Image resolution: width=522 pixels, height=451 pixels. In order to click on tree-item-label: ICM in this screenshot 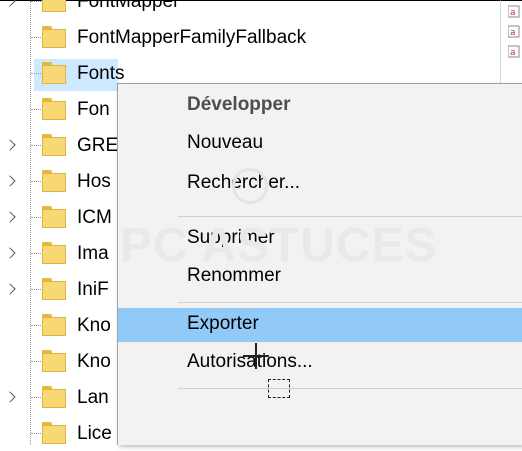, I will do `click(94, 217)`.